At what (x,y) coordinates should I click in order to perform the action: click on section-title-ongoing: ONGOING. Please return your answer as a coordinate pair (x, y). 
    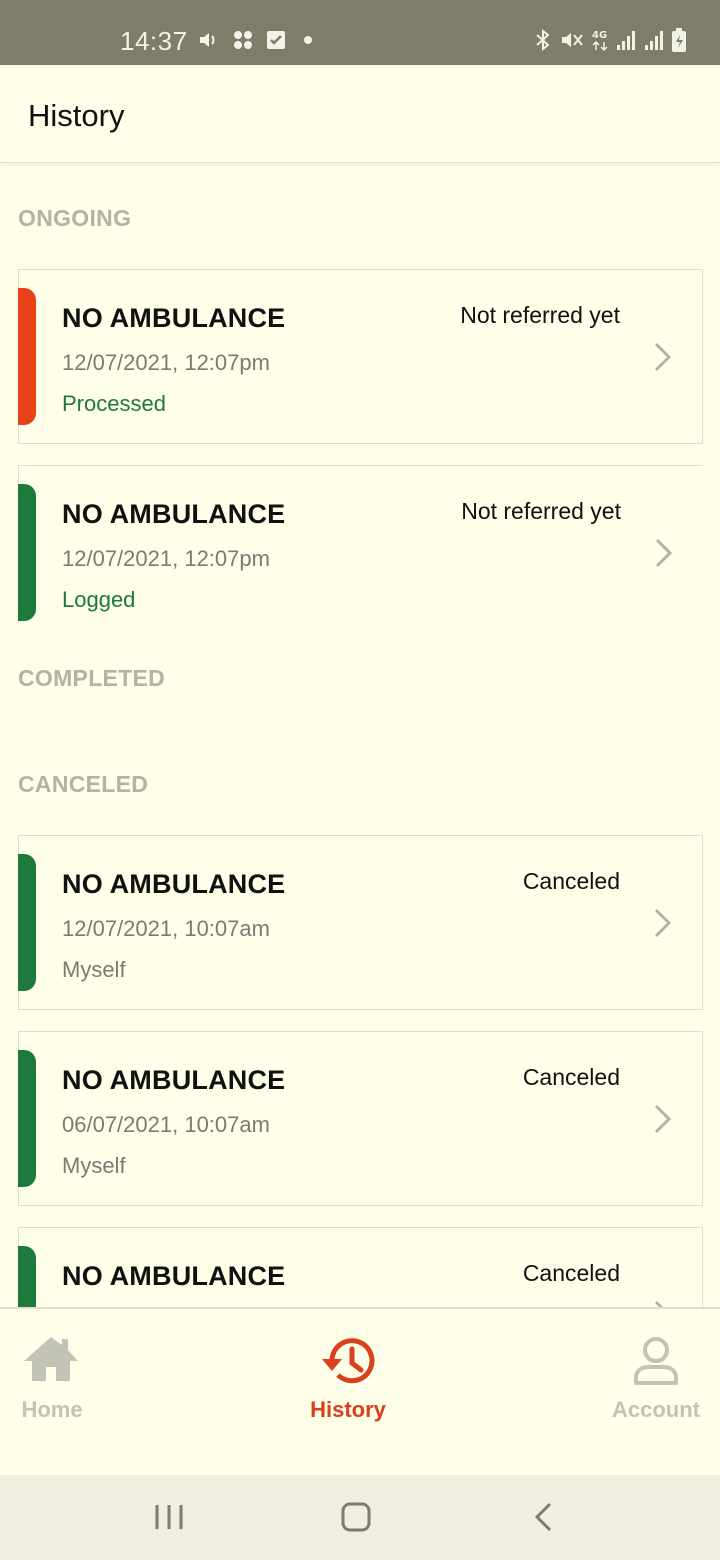
    Looking at the image, I should click on (75, 218).